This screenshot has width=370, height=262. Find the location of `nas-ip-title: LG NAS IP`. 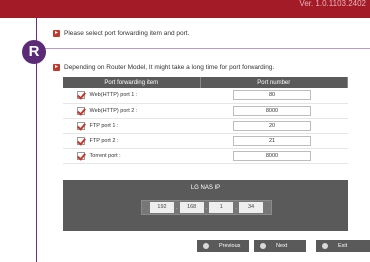

nas-ip-title: LG NAS IP is located at coordinates (205, 188).